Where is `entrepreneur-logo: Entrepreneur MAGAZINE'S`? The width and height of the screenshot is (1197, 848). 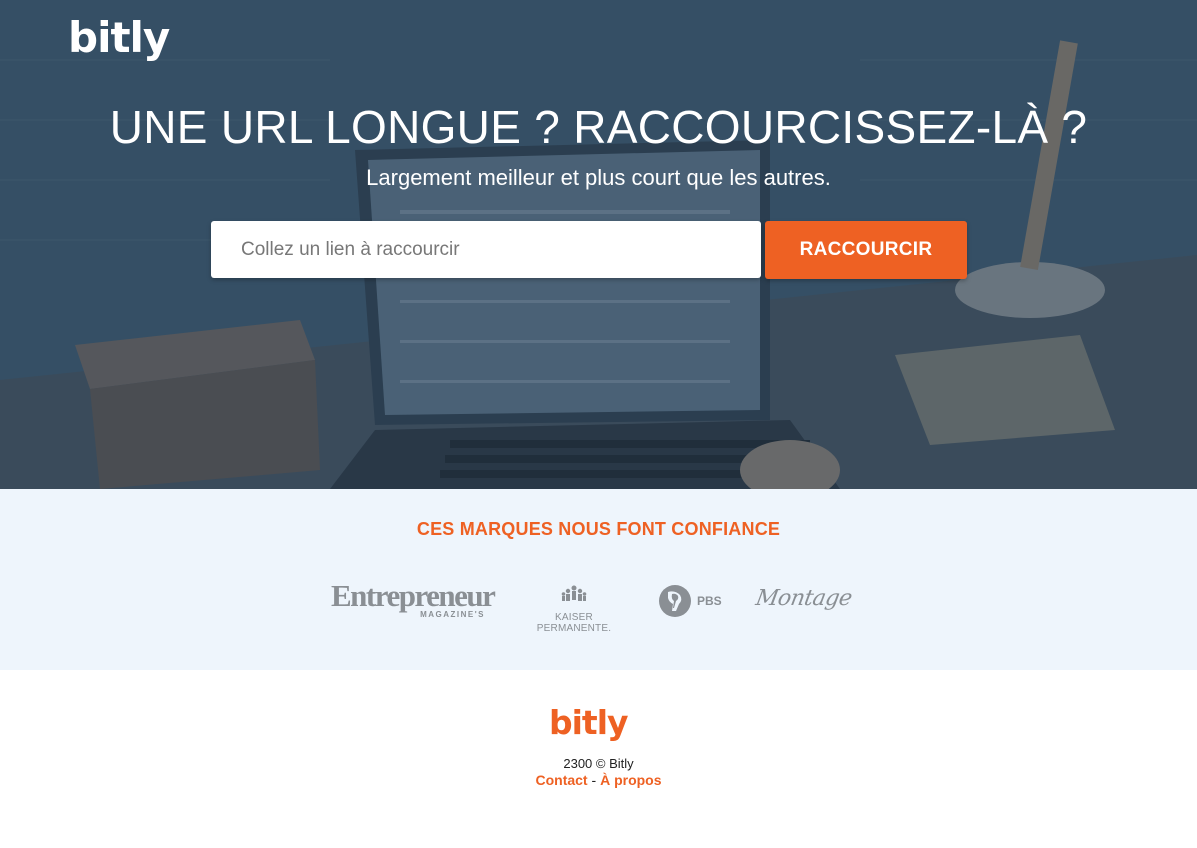 entrepreneur-logo: Entrepreneur MAGAZINE'S is located at coordinates (413, 598).